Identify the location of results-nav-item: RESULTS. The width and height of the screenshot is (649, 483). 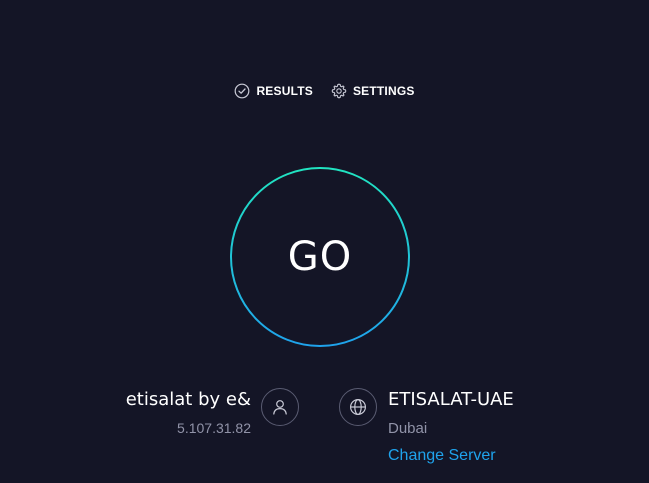
(273, 91).